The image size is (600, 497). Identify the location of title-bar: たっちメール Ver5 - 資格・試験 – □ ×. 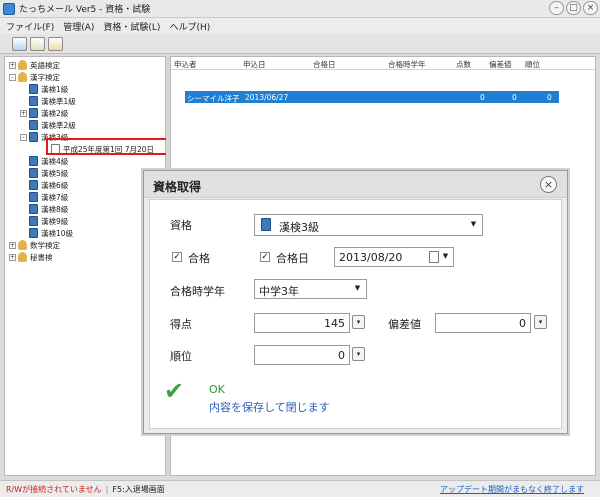
(300, 9).